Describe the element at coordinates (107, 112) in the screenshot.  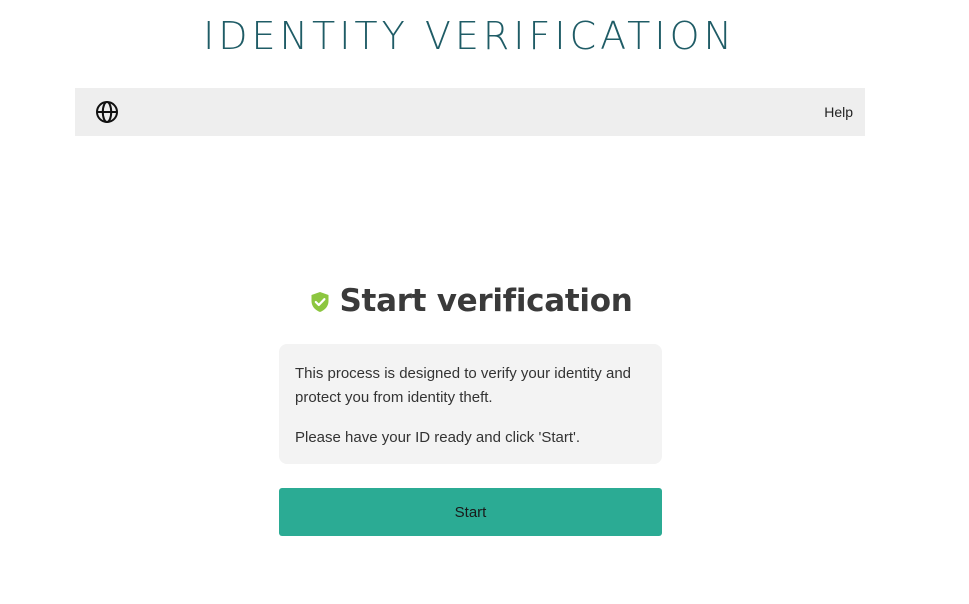
I see `globe-icon` at that location.